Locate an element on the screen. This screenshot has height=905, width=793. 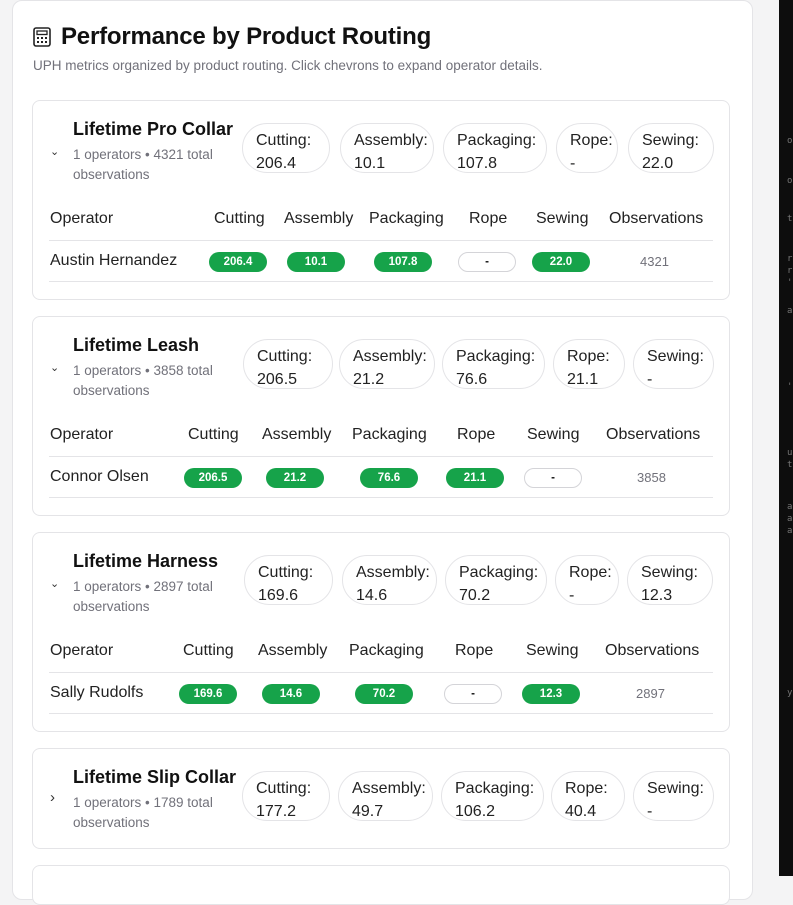
metric-pill-assembly: Assembly: 14.6 is located at coordinates (389, 580).